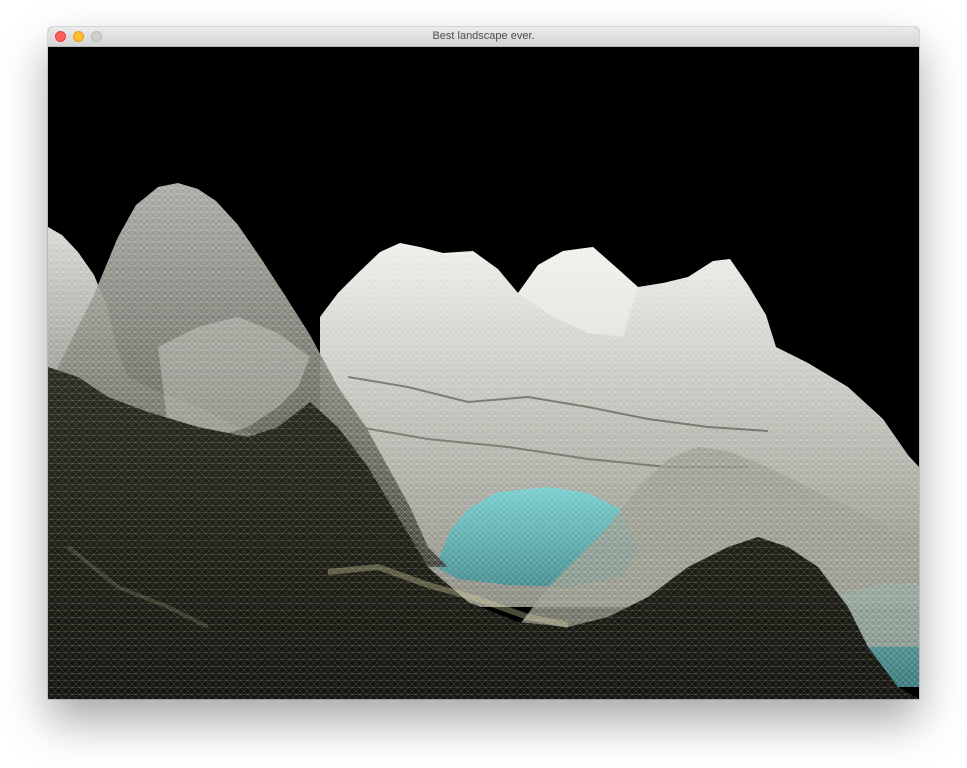 The height and width of the screenshot is (768, 967). I want to click on window-title: Best landscape ever., so click(483, 36).